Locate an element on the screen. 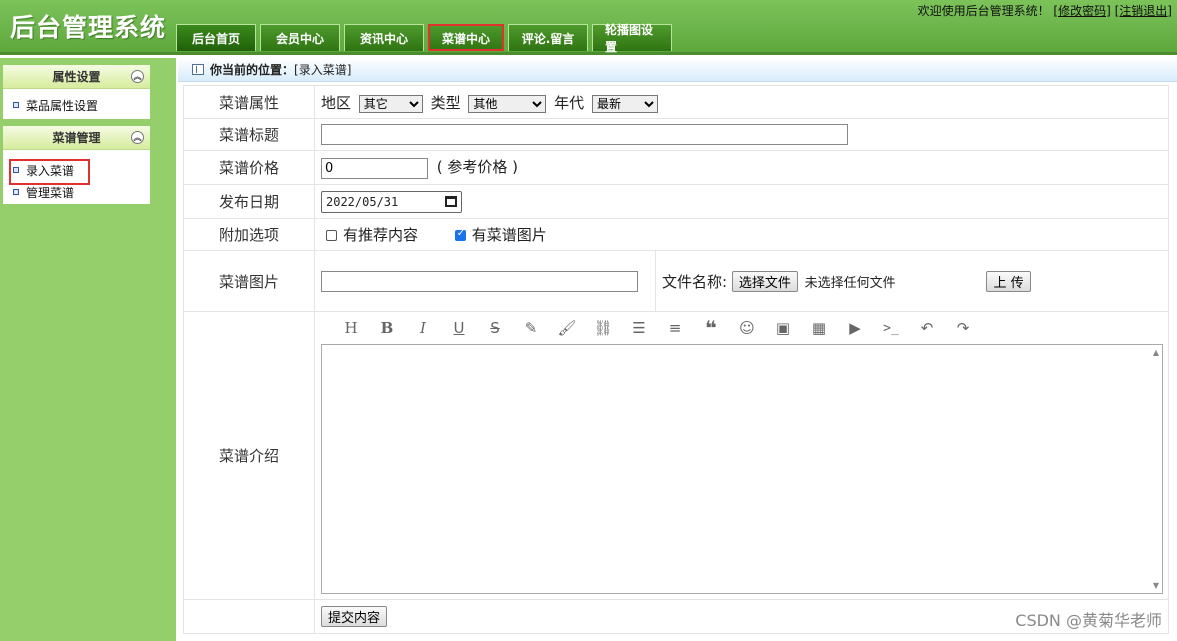 The image size is (1177, 641). redo-icon: ↷ is located at coordinates (963, 328).